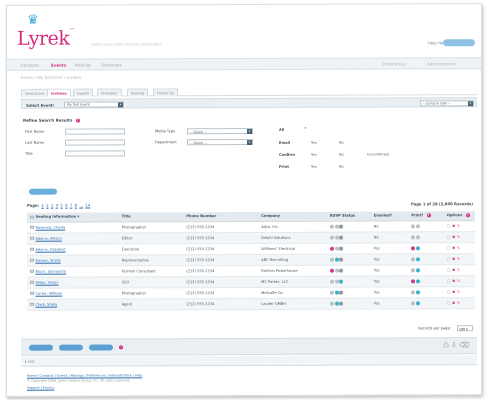 The image size is (489, 400). Describe the element at coordinates (59, 92) in the screenshot. I see `tab-invitees: Invitees` at that location.